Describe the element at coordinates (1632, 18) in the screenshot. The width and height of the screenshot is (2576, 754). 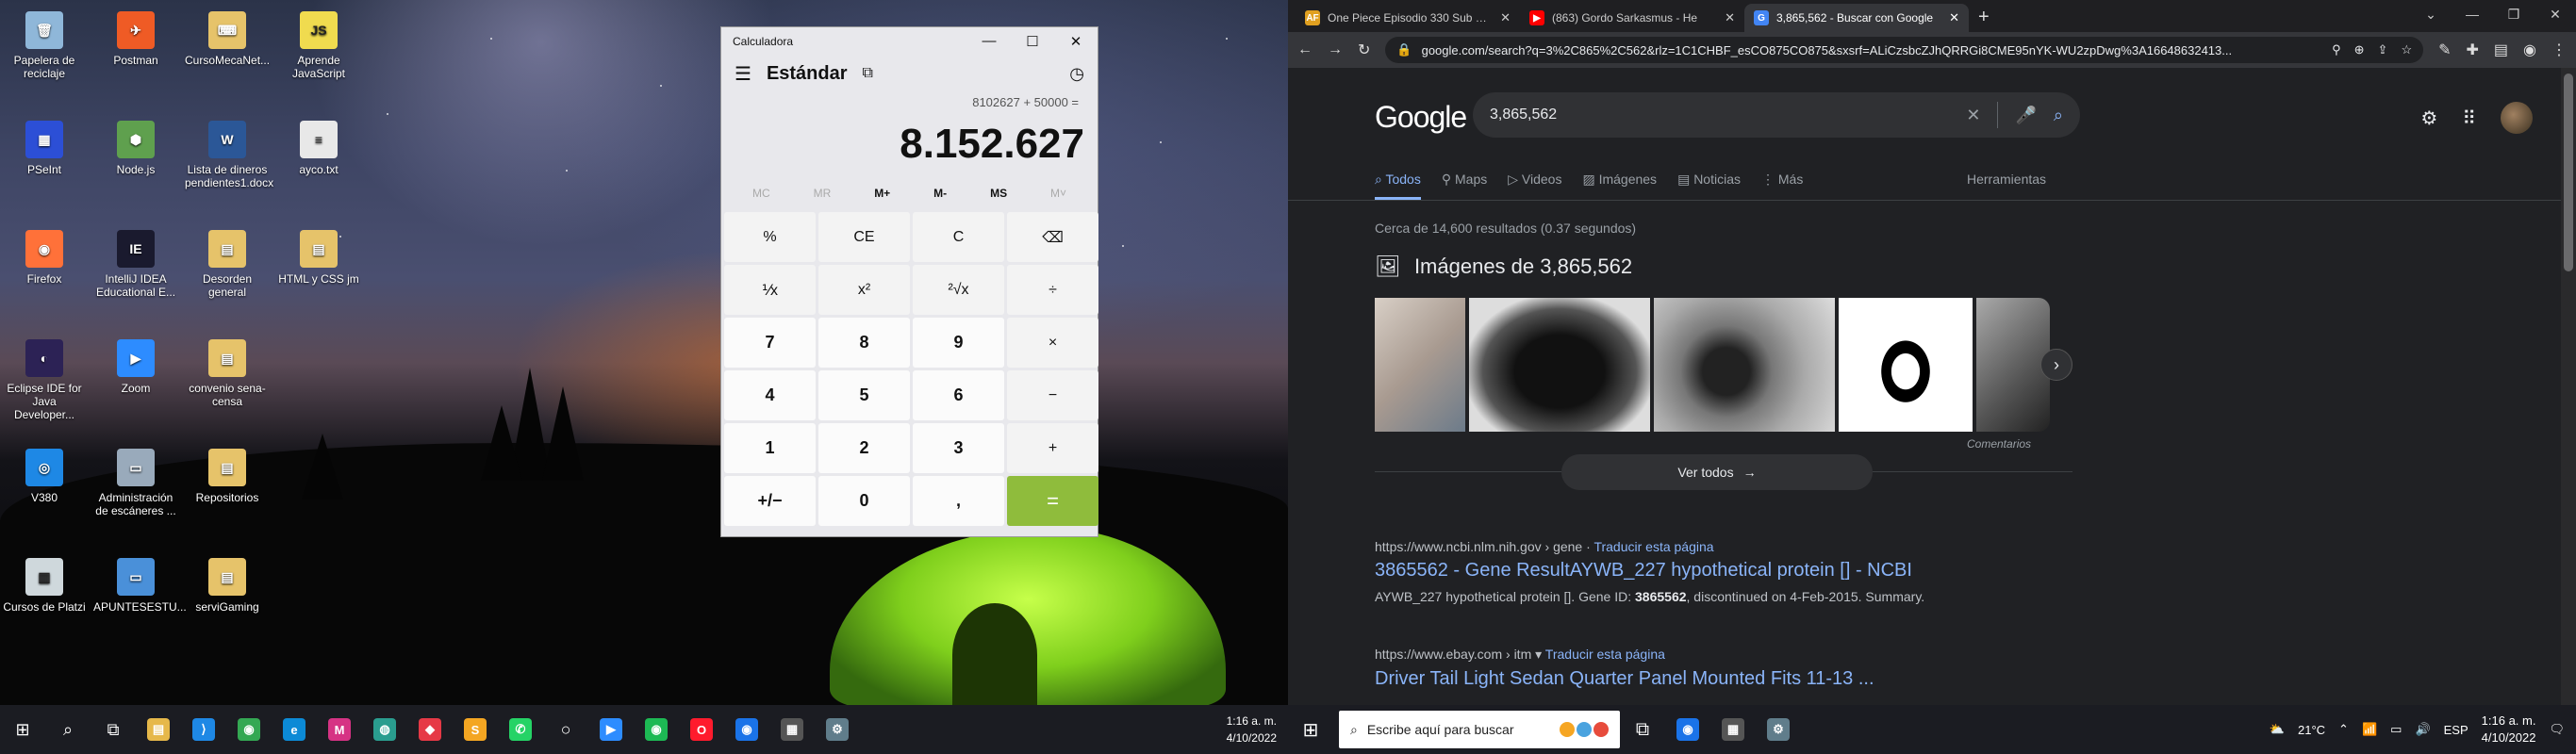
I see `browser-tab: ▶ (863) Gordo Sarkasmus - He ✕` at that location.